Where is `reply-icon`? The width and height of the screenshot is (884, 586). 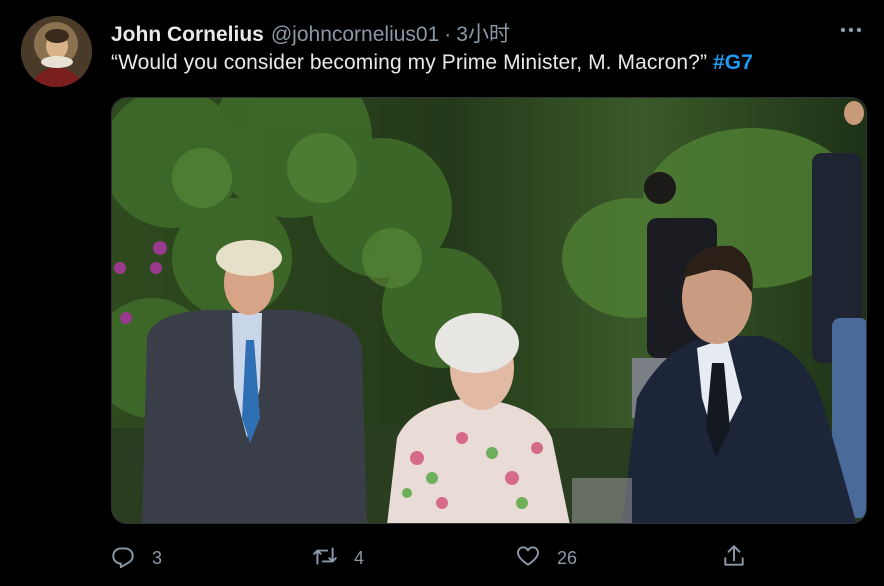
reply-icon is located at coordinates (123, 558).